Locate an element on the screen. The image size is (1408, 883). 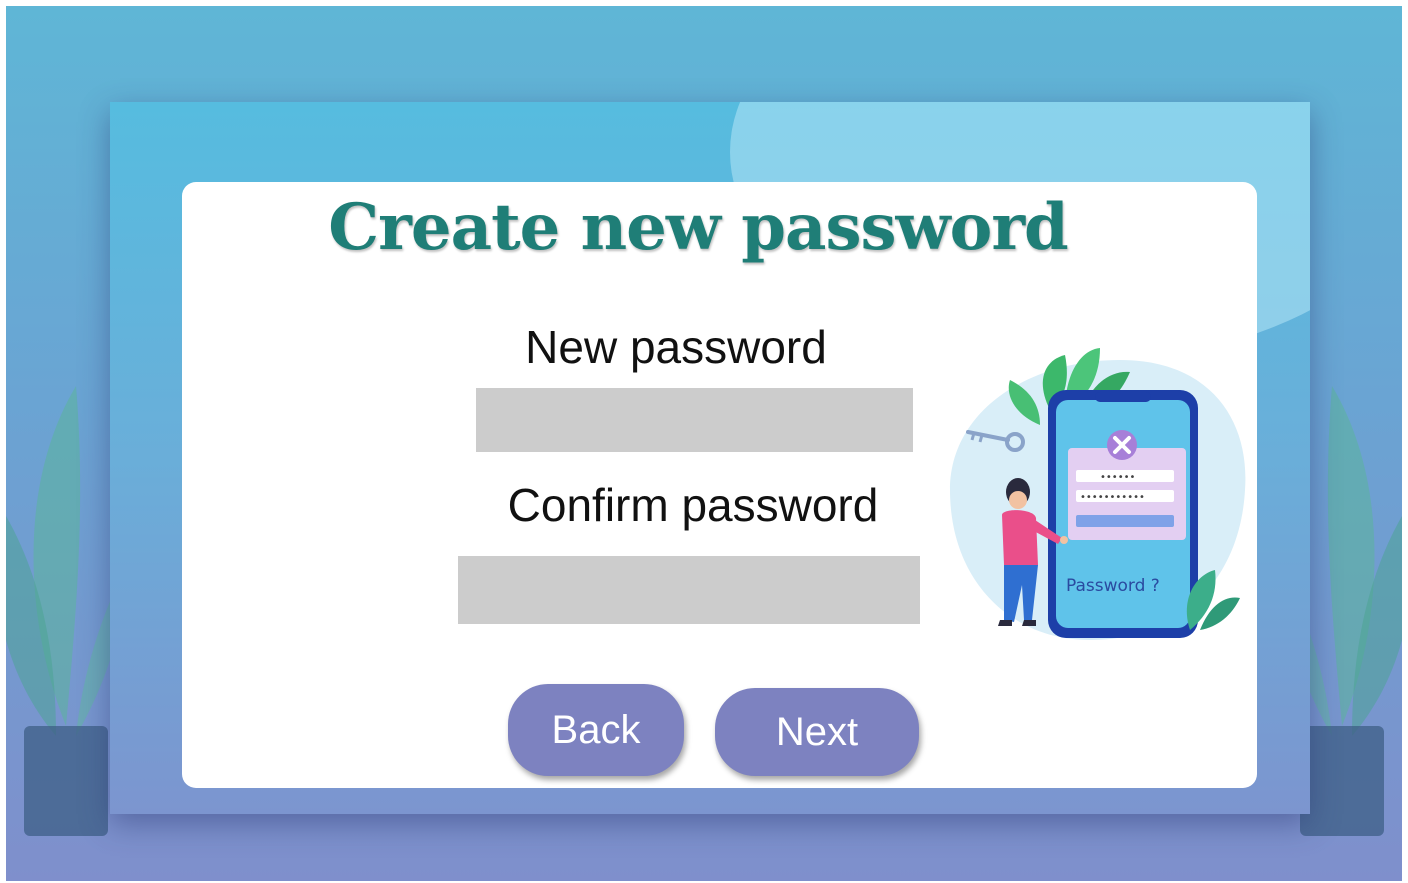
back-button: Back is located at coordinates (596, 730).